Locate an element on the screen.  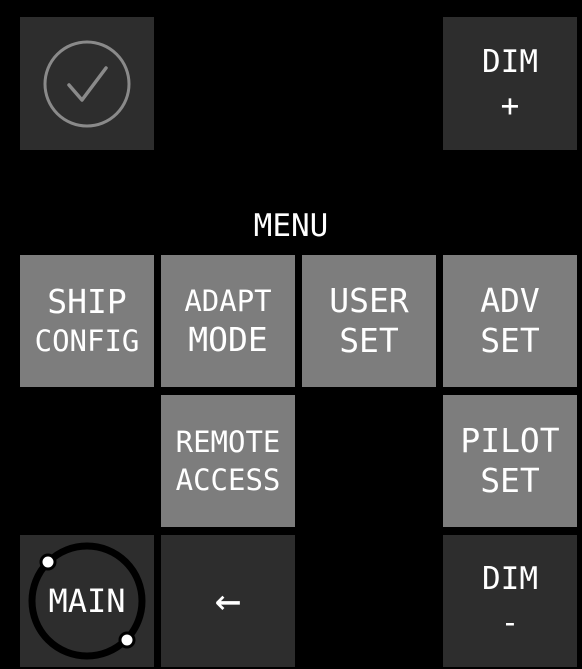
adv-set-button: ADV SET is located at coordinates (510, 321).